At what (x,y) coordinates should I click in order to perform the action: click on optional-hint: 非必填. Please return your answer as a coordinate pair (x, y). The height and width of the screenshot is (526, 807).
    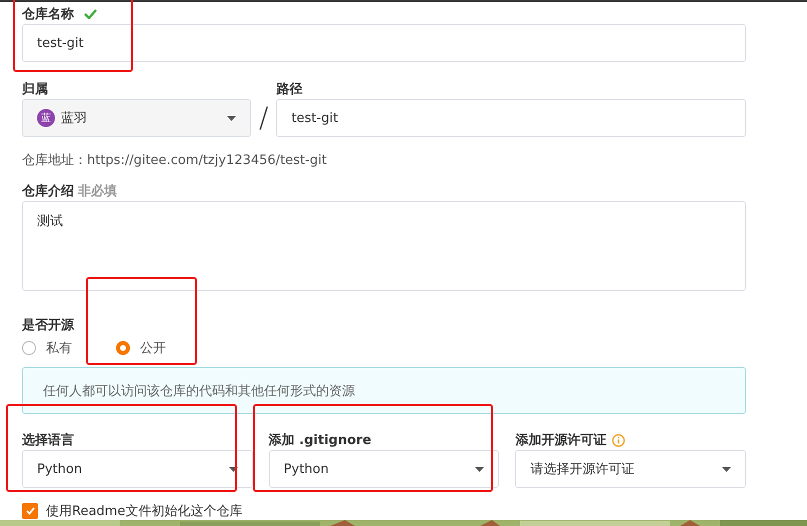
    Looking at the image, I should click on (97, 191).